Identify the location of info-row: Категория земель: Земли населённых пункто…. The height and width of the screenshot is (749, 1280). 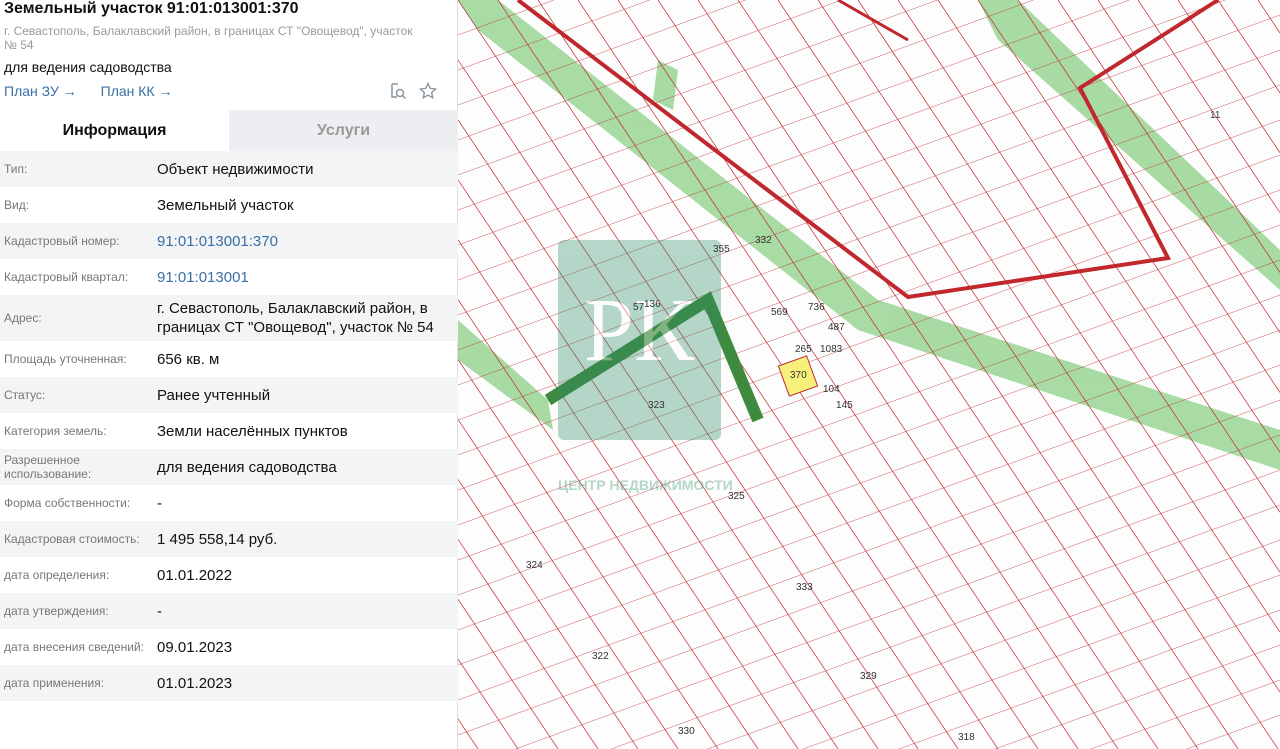
(229, 431).